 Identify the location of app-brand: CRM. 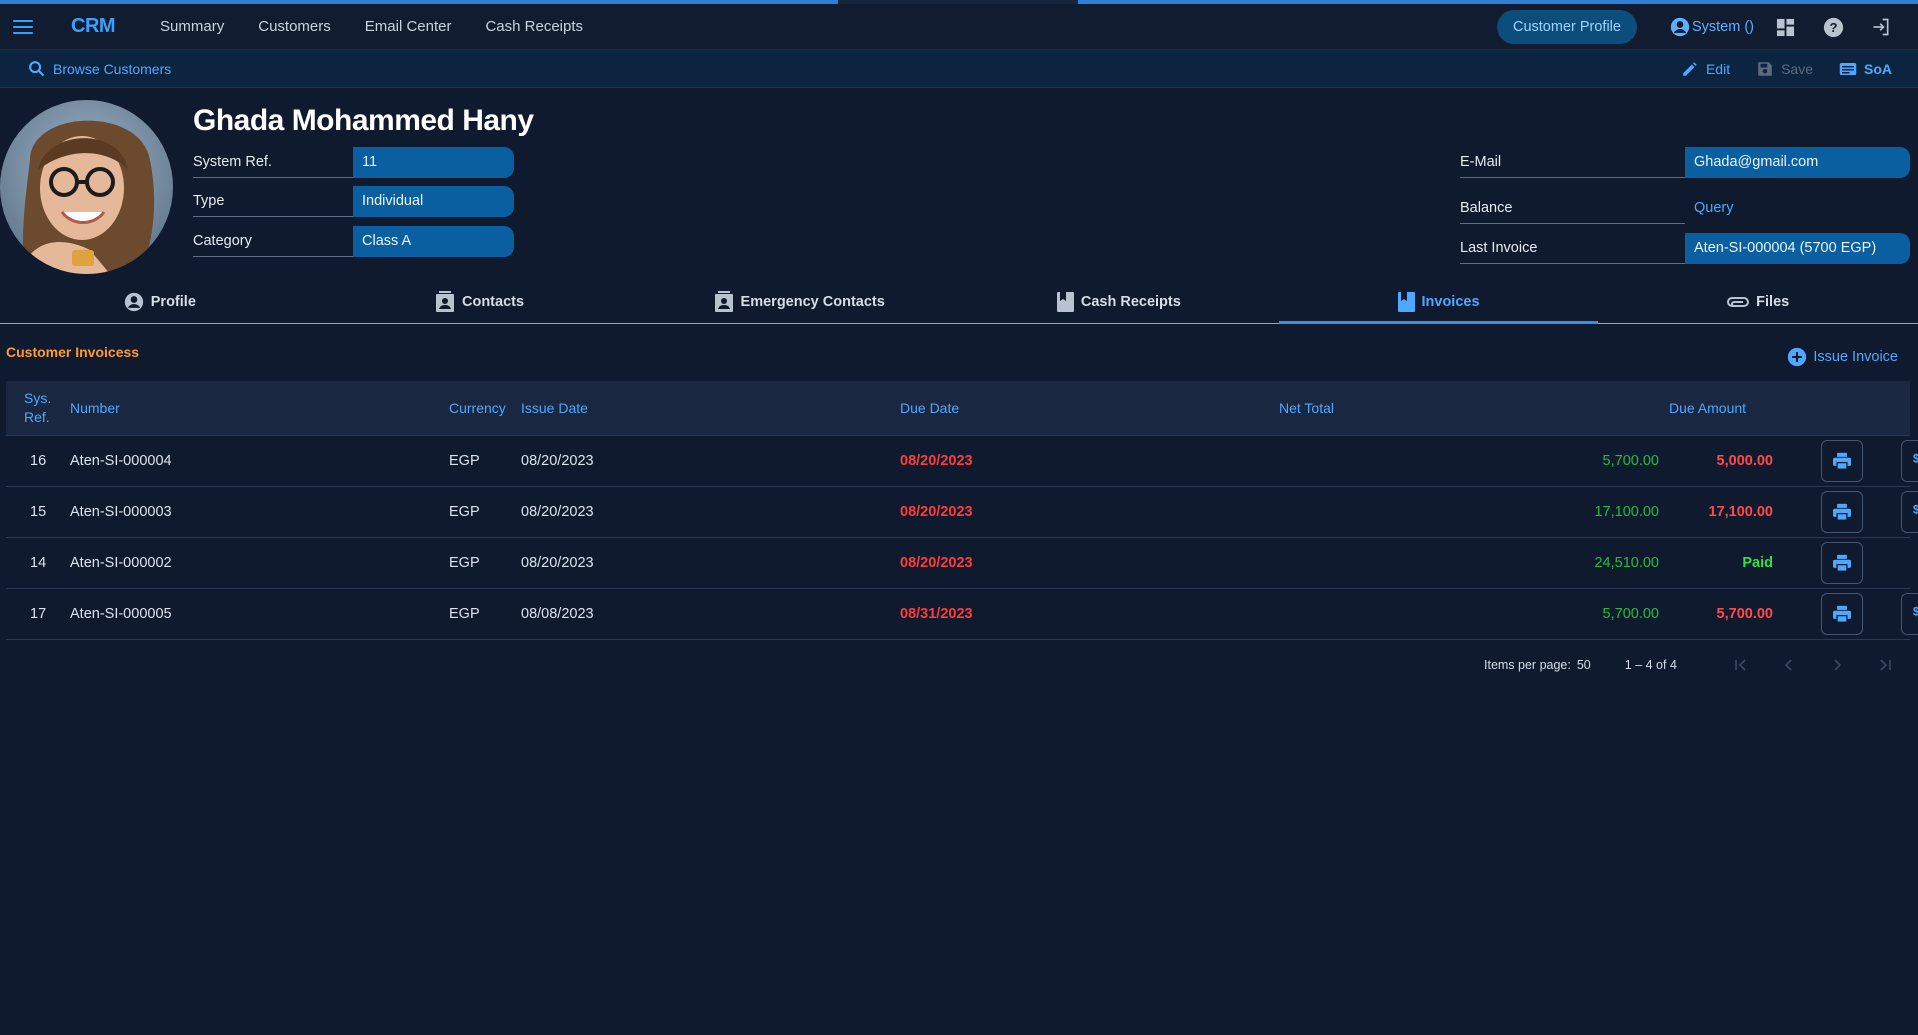
(93, 26).